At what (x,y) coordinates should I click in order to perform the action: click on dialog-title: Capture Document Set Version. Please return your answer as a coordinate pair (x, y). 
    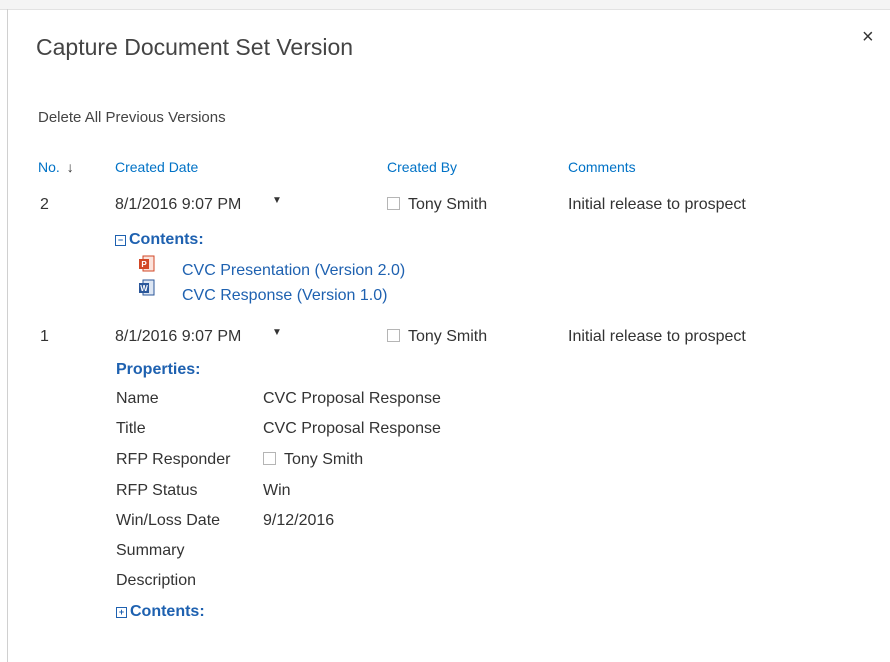
    Looking at the image, I should click on (195, 47).